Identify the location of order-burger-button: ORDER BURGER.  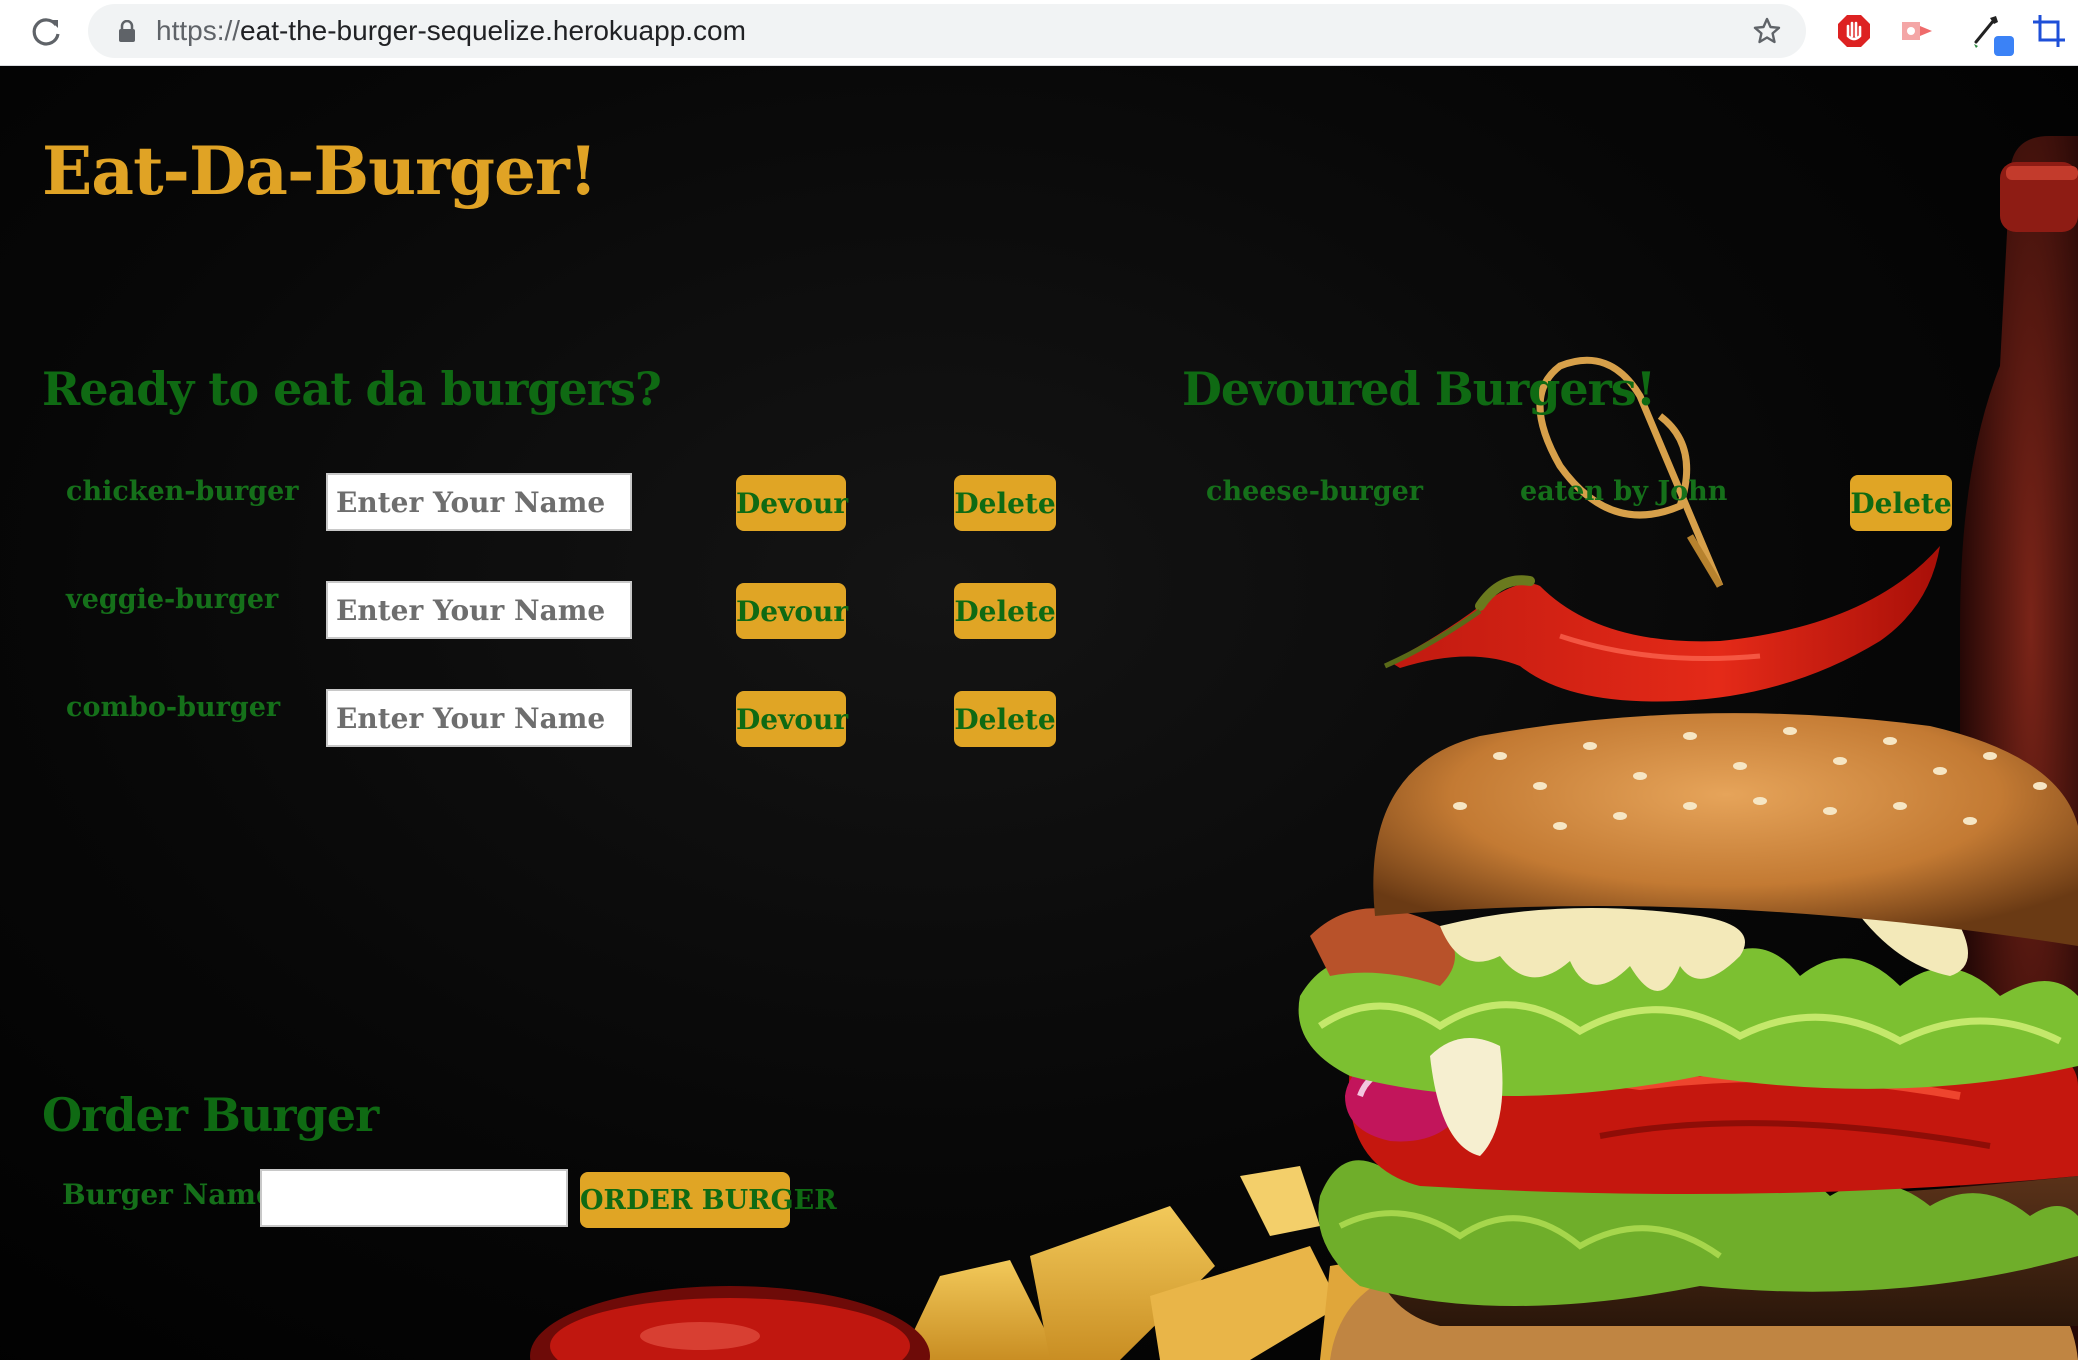
(708, 1200).